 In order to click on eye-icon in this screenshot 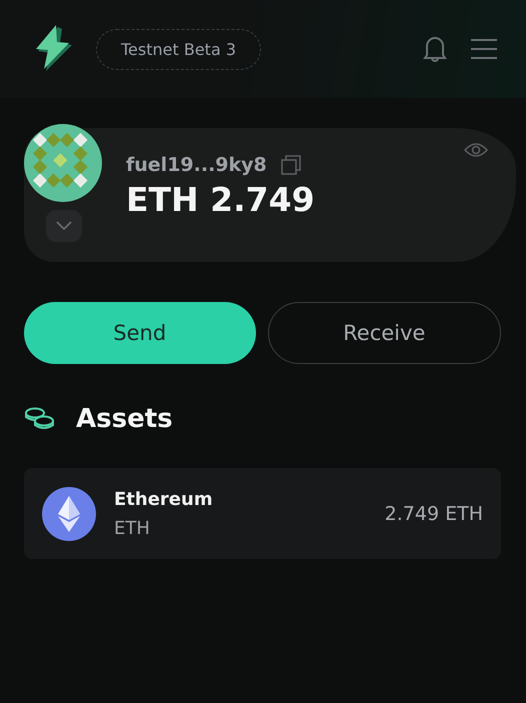, I will do `click(476, 150)`.